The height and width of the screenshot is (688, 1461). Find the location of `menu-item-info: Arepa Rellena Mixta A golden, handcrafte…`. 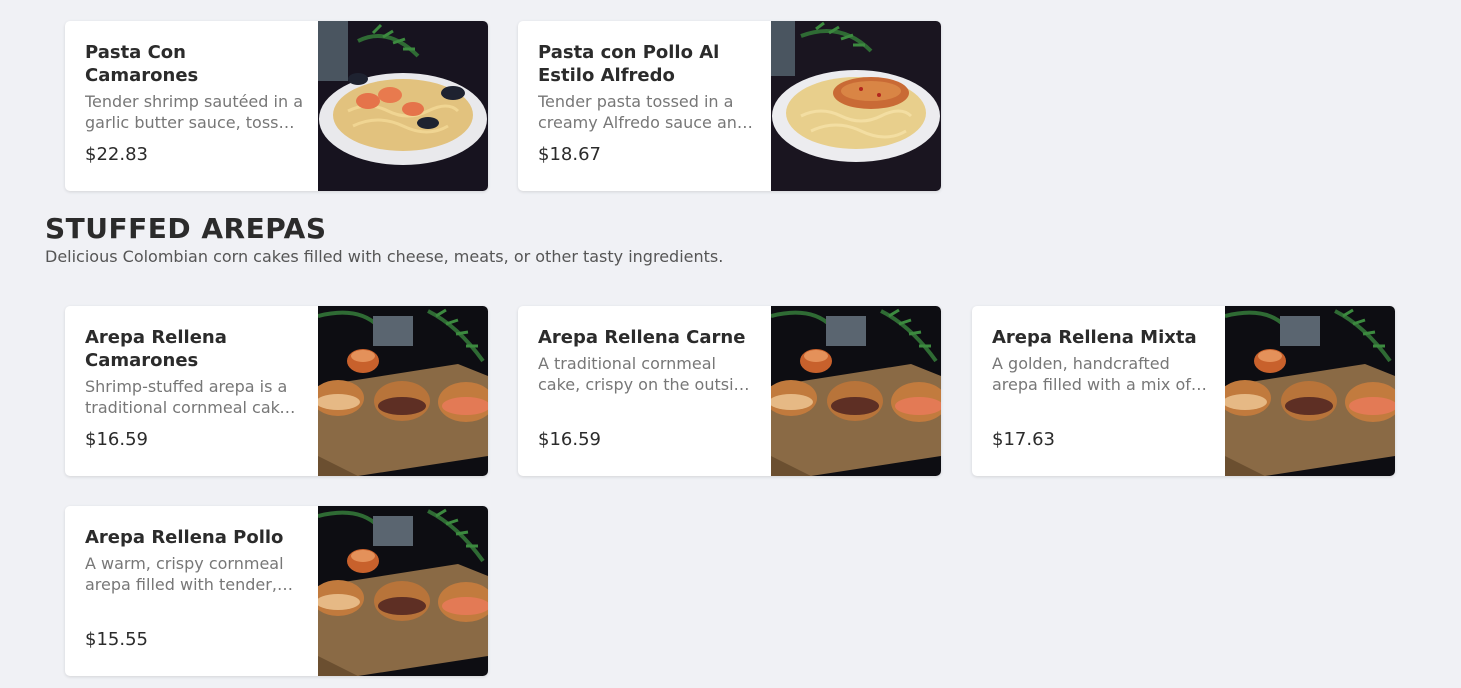

menu-item-info: Arepa Rellena Mixta A golden, handcrafte… is located at coordinates (1101, 391).